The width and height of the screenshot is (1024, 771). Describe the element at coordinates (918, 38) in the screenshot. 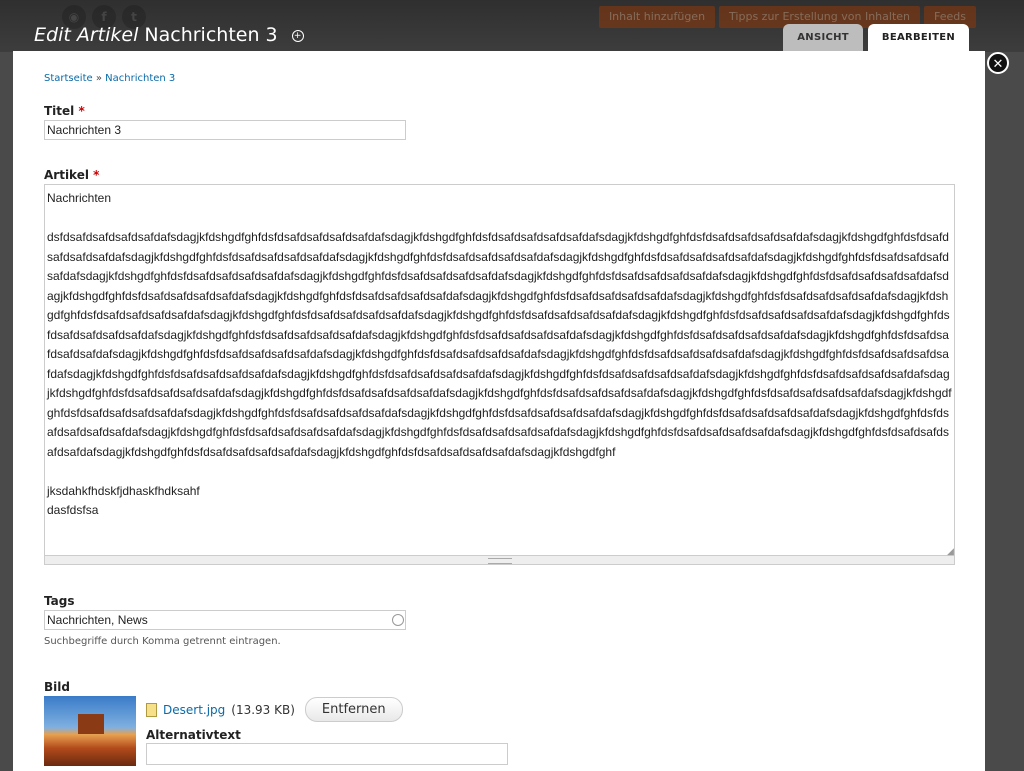

I see `tab-edit: BEARBEITEN` at that location.